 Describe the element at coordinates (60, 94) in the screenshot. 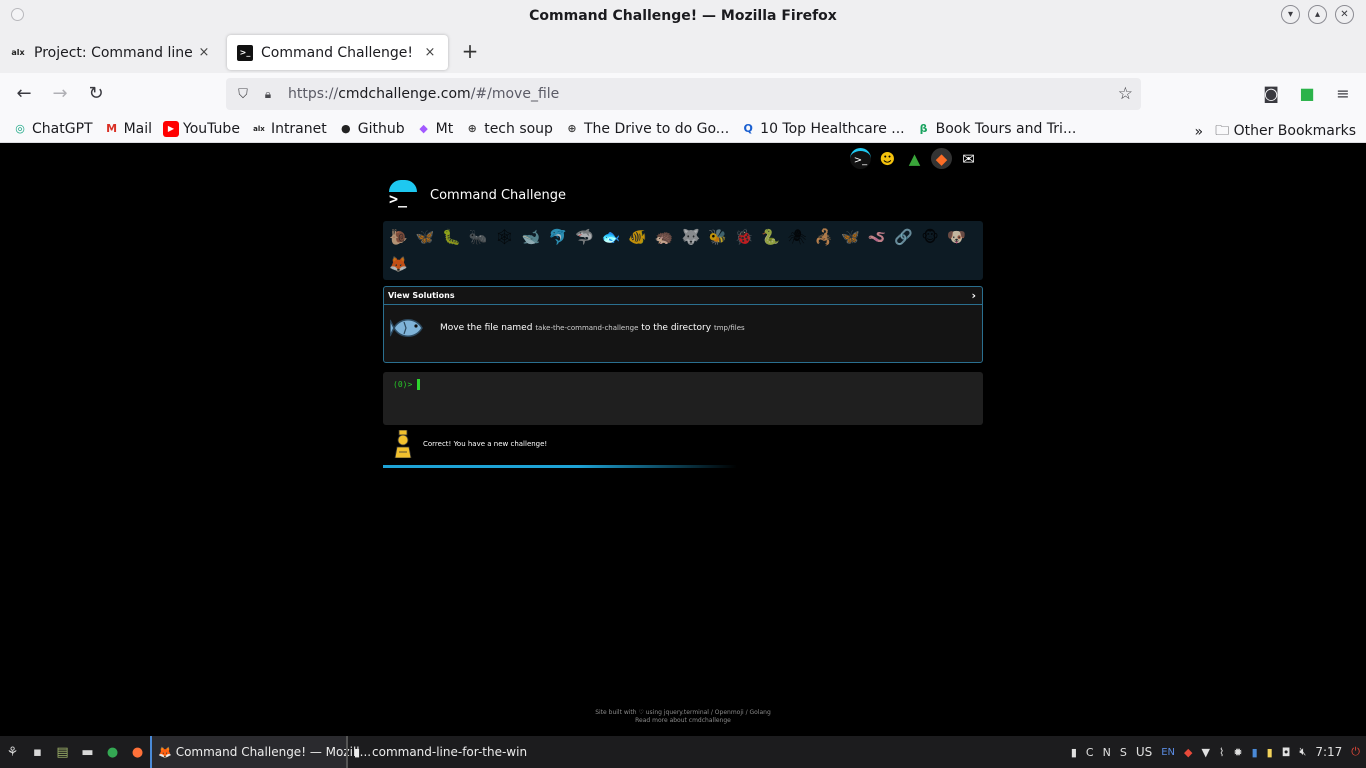

I see `forward-button: →` at that location.